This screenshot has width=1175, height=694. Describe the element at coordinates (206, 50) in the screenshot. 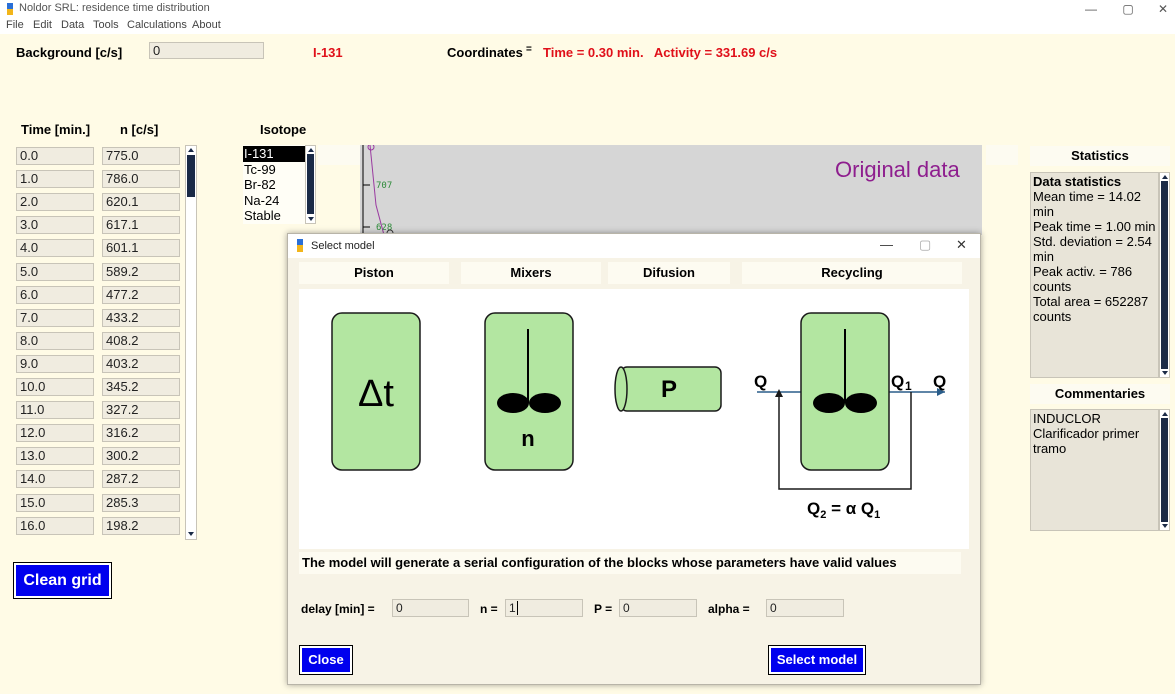

I see `background-input: 0` at that location.